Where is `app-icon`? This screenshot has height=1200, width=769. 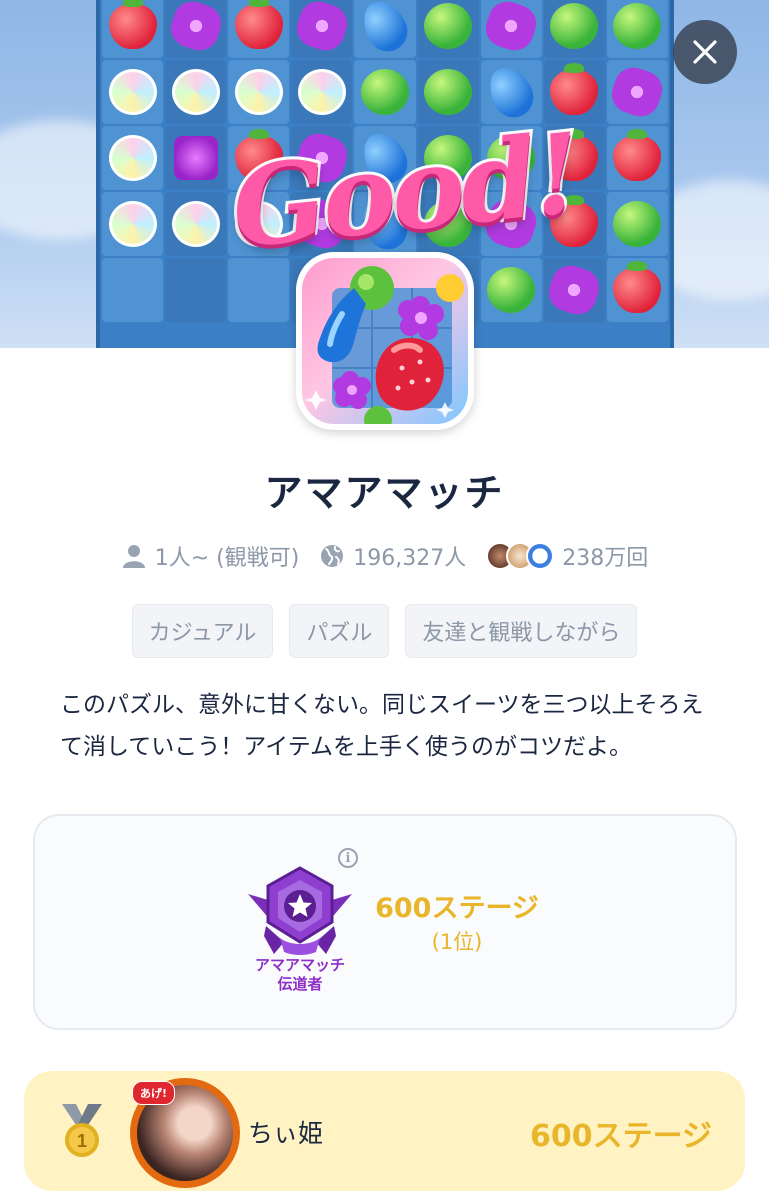 app-icon is located at coordinates (385, 341).